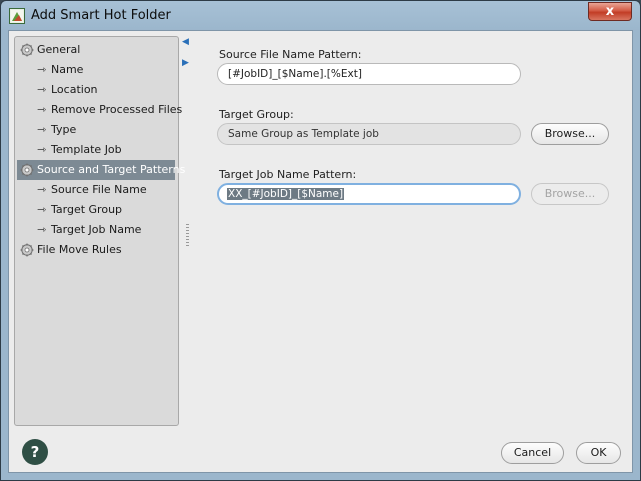 This screenshot has width=641, height=481. What do you see at coordinates (256, 114) in the screenshot?
I see `target-group-label: Target Group:` at bounding box center [256, 114].